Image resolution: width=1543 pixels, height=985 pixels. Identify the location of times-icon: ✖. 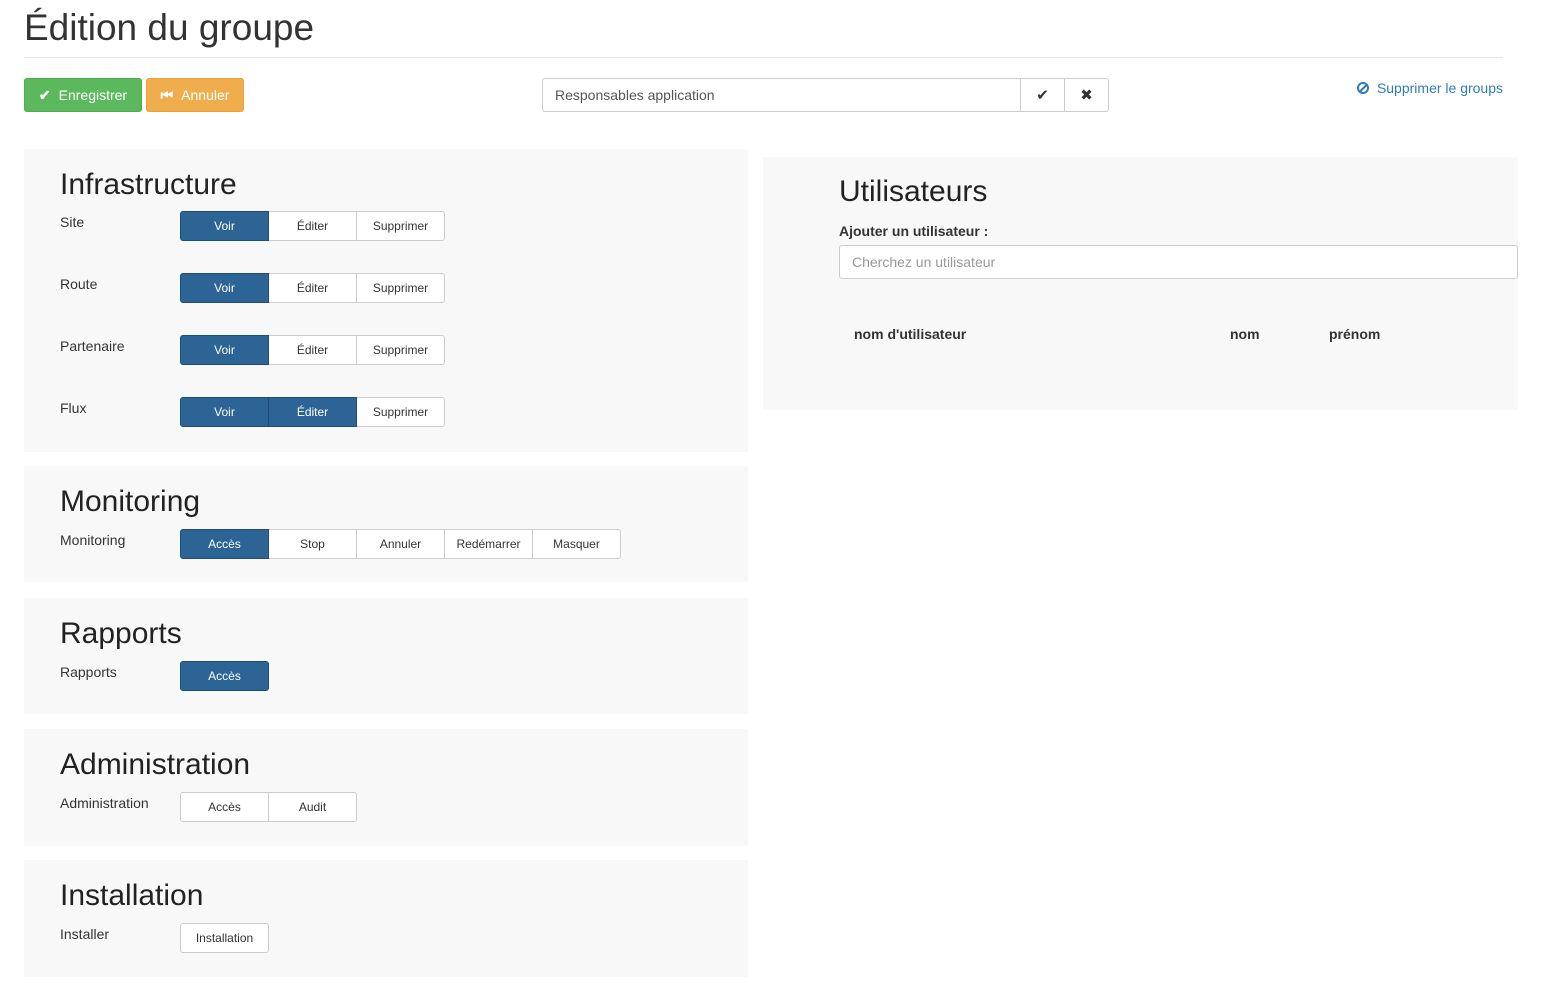
(1086, 95).